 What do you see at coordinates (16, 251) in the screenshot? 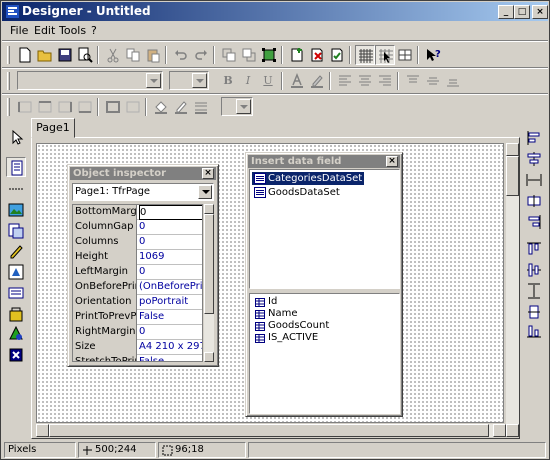
I see `pen-tool-icon` at bounding box center [16, 251].